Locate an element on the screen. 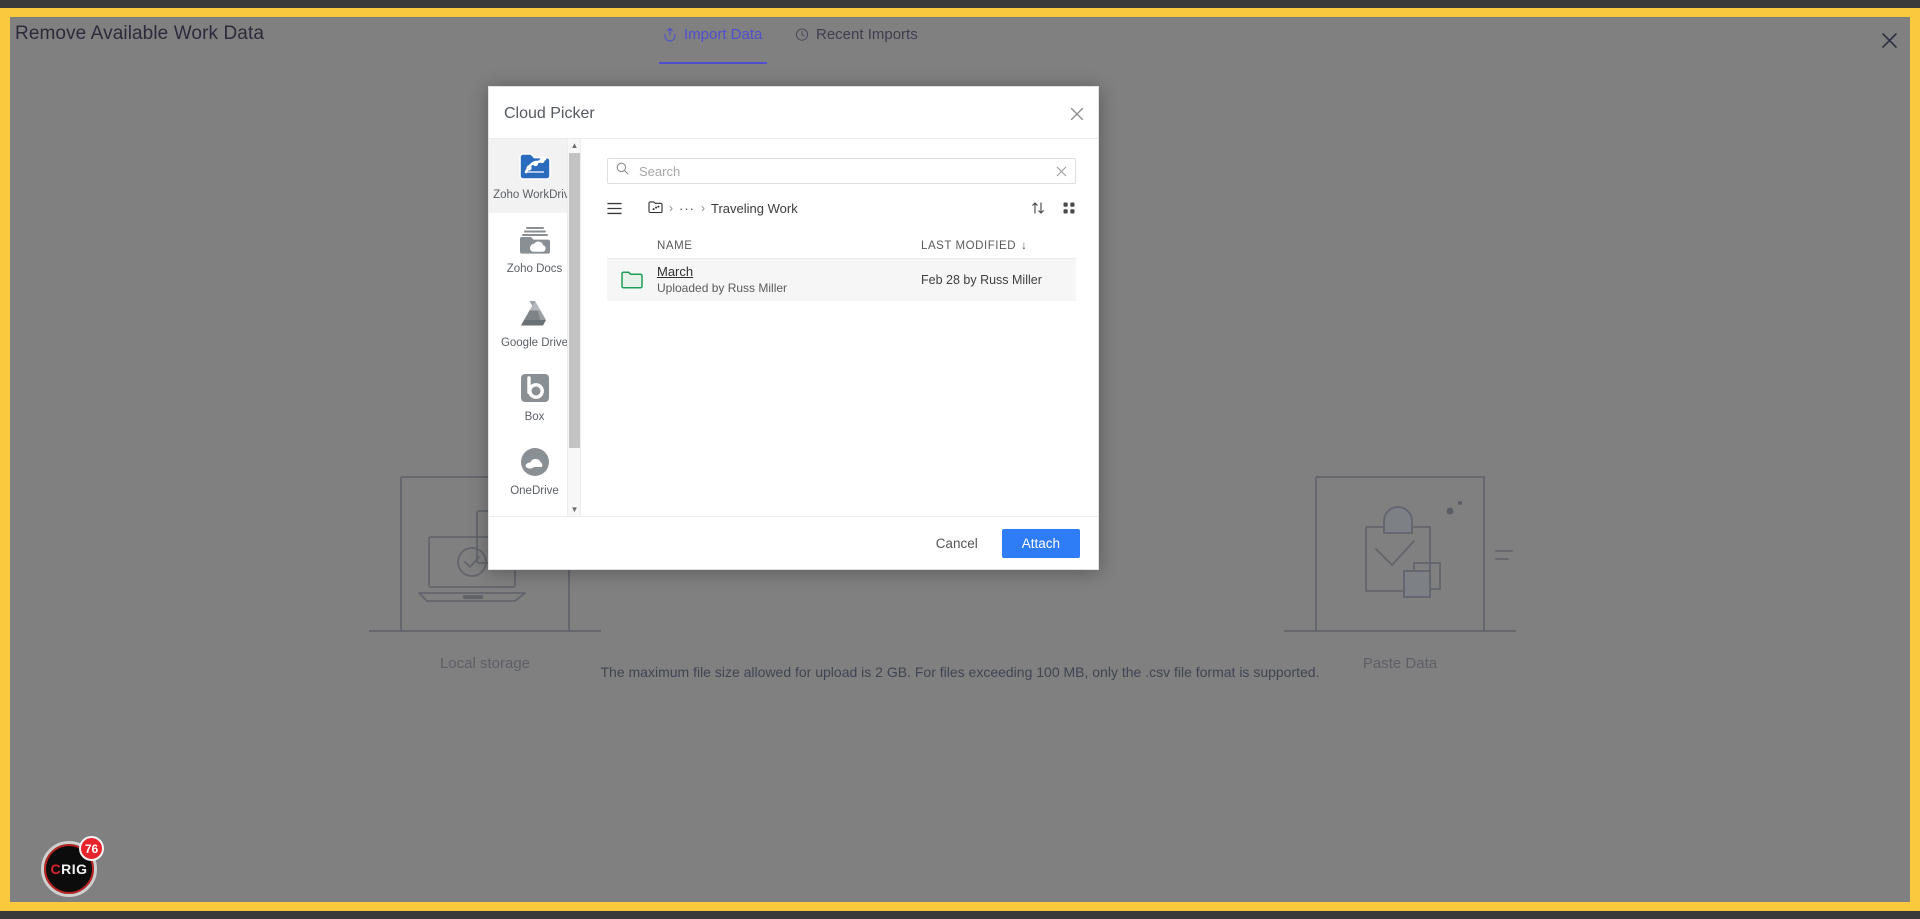  breadcrumb-row: › ··· › Traveling Work is located at coordinates (841, 208).